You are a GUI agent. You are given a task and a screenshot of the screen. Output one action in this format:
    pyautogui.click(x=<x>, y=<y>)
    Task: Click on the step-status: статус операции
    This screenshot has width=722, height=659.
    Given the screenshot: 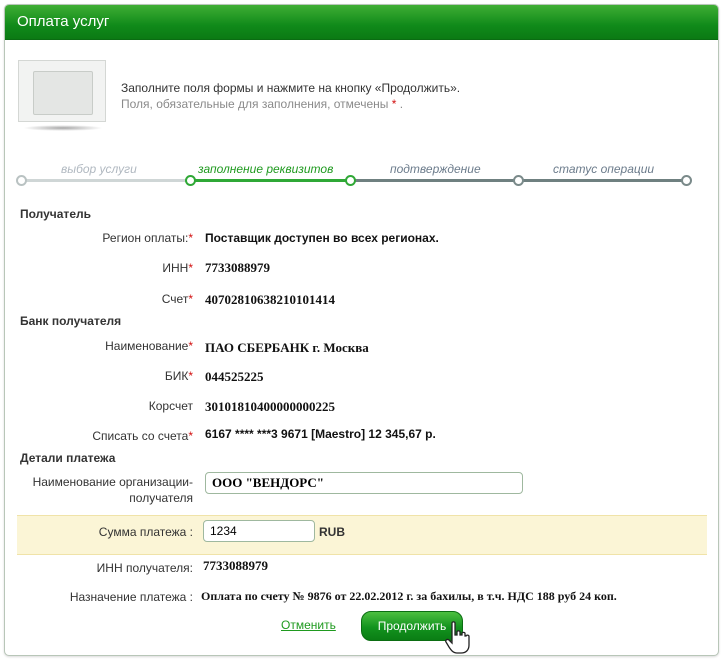 What is the action you would take?
    pyautogui.click(x=604, y=169)
    